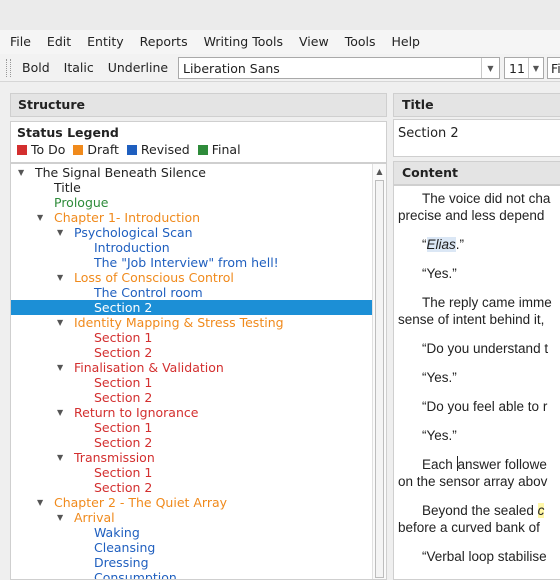 The width and height of the screenshot is (560, 580). I want to click on tree-item: ▼ Loss of Conscious Control, so click(192, 277).